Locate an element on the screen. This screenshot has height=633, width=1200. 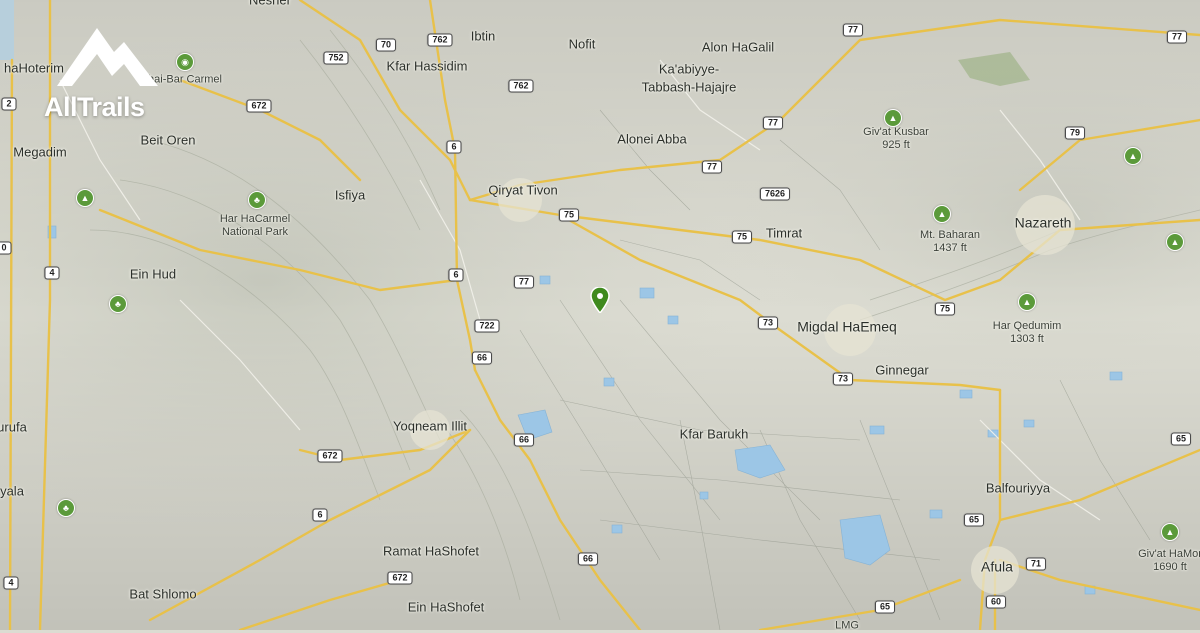
mountain-logo-icon is located at coordinates (107, 57).